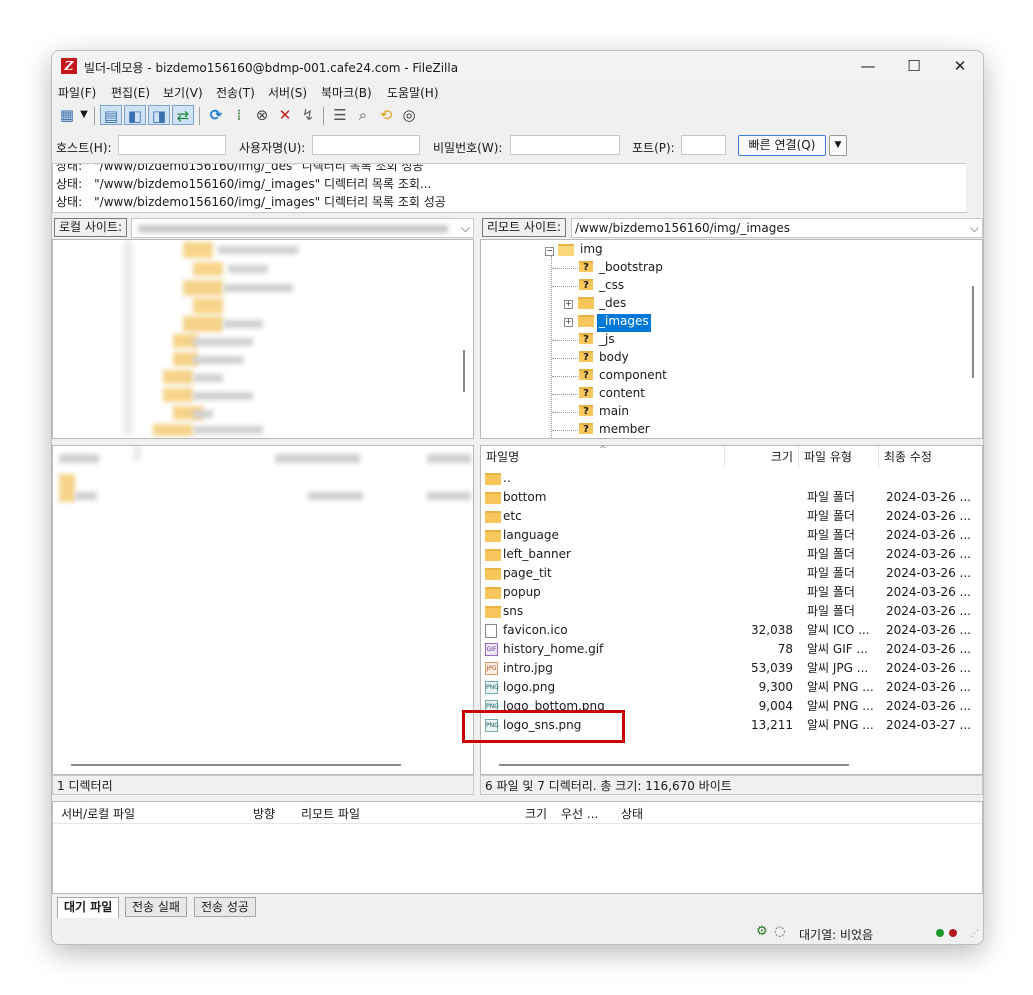  I want to click on site-manager-icon: ▦, so click(67, 115).